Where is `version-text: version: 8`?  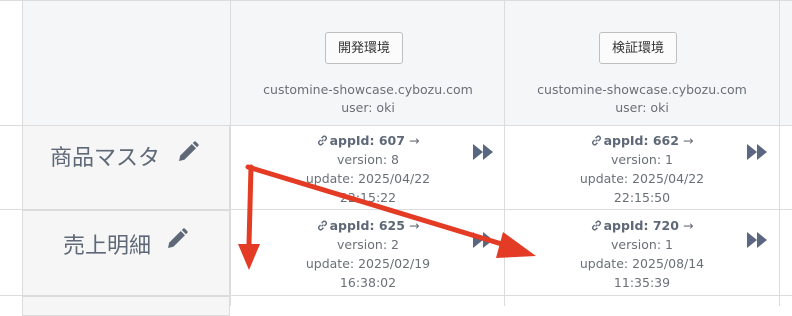 version-text: version: 8 is located at coordinates (368, 159).